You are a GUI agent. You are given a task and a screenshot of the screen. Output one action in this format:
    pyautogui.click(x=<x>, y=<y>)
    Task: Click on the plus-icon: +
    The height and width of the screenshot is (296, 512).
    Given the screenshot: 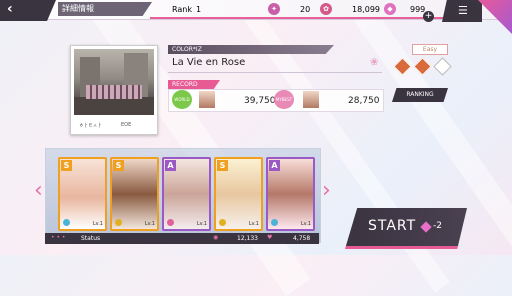 What is the action you would take?
    pyautogui.click(x=428, y=16)
    